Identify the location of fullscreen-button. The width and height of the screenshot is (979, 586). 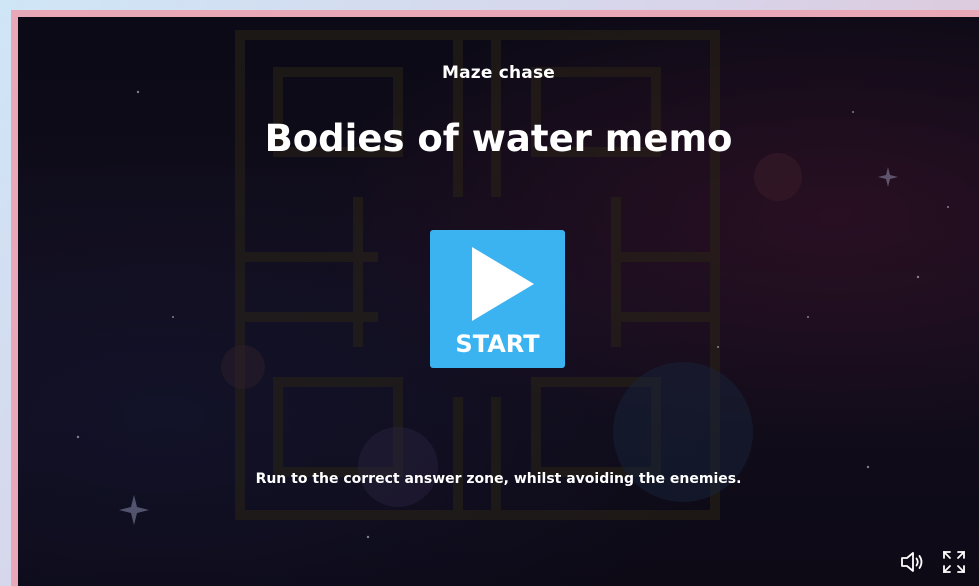
(954, 562).